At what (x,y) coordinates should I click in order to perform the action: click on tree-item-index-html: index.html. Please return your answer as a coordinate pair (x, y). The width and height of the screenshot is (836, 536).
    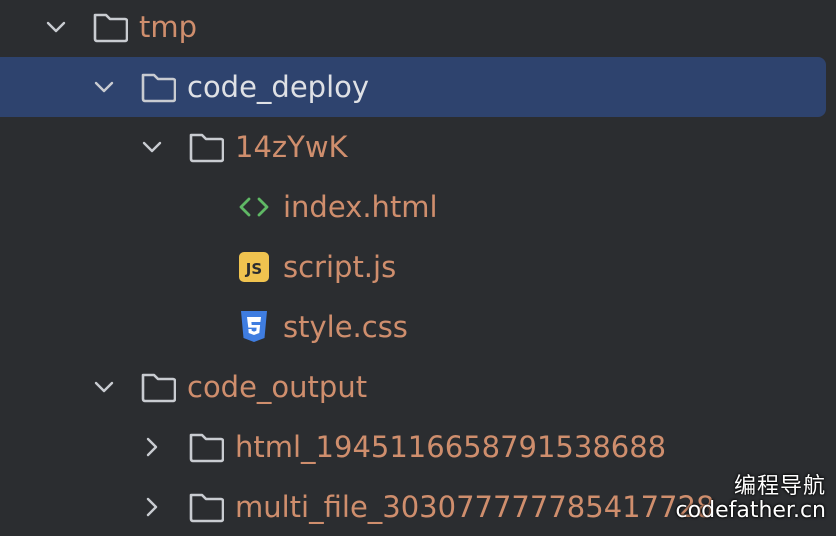
    Looking at the image, I should click on (418, 207).